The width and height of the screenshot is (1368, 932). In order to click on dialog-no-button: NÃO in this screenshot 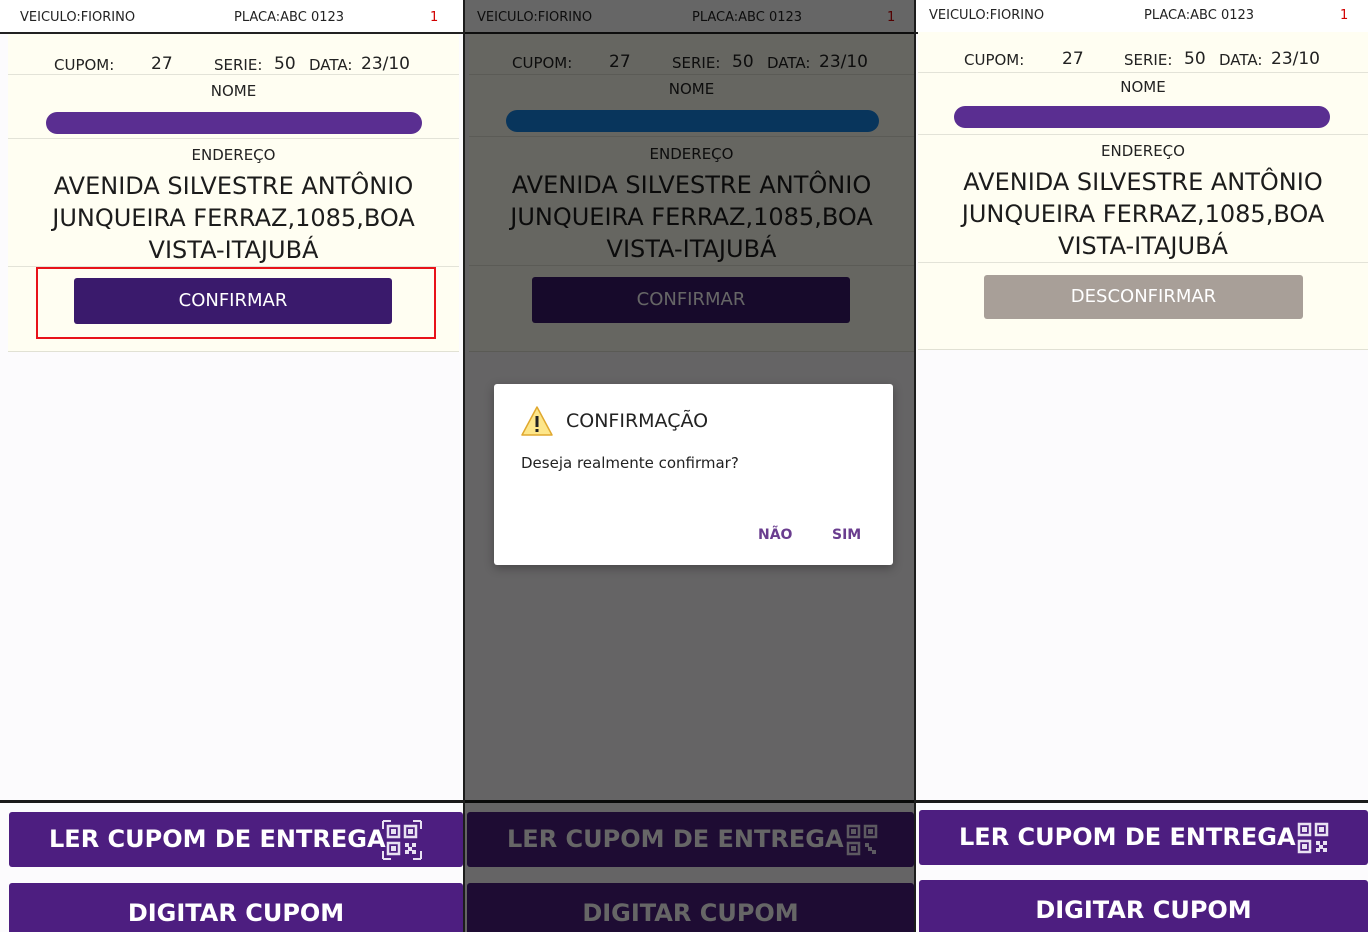, I will do `click(775, 535)`.